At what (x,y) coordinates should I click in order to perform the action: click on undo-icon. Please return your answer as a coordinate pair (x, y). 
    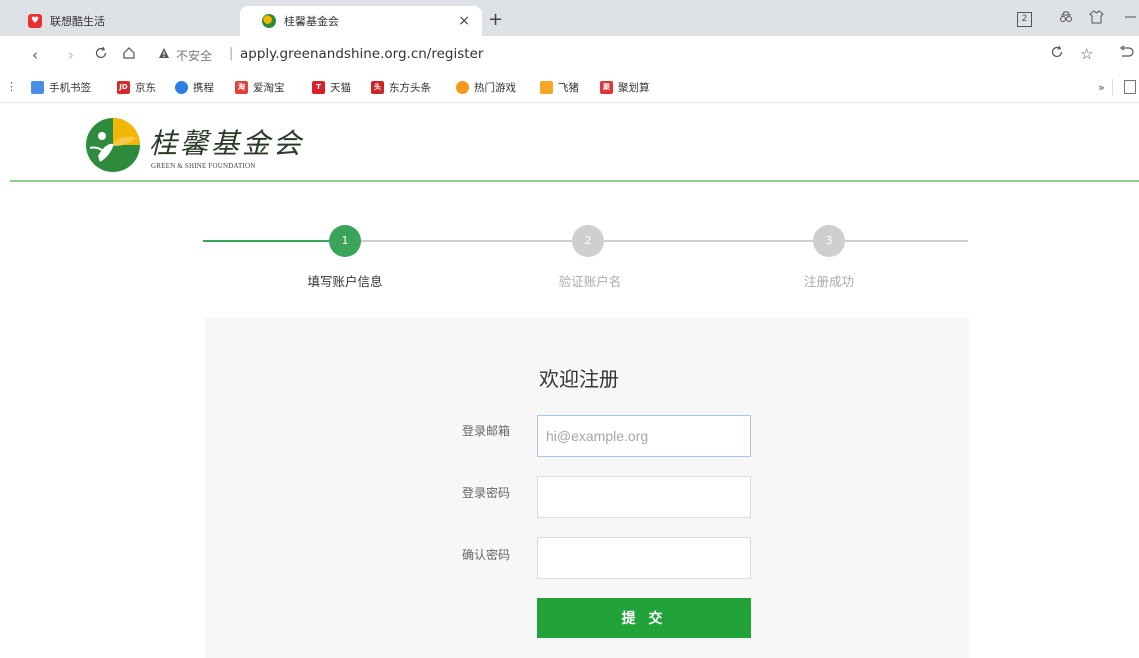
    Looking at the image, I should click on (1126, 54).